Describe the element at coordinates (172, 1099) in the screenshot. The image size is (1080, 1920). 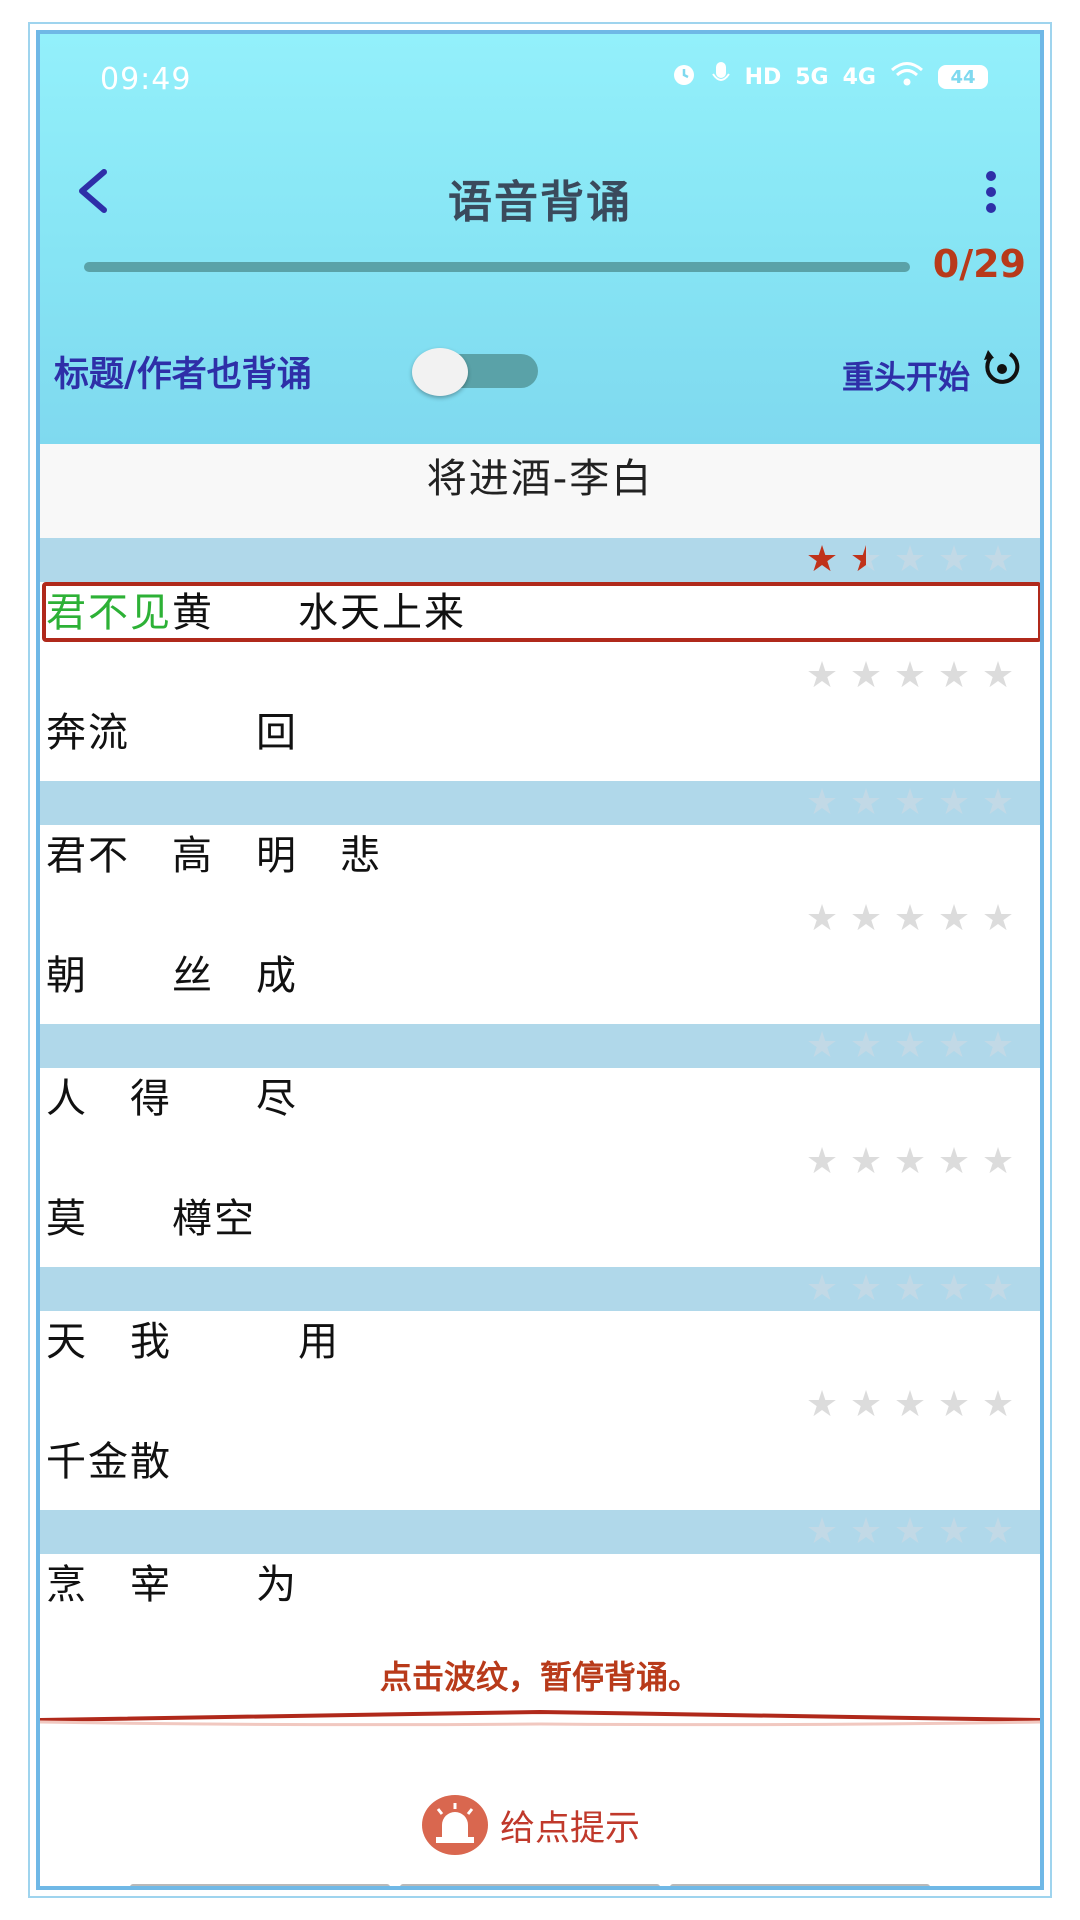
I see `poem-line: 人 得 尽` at that location.